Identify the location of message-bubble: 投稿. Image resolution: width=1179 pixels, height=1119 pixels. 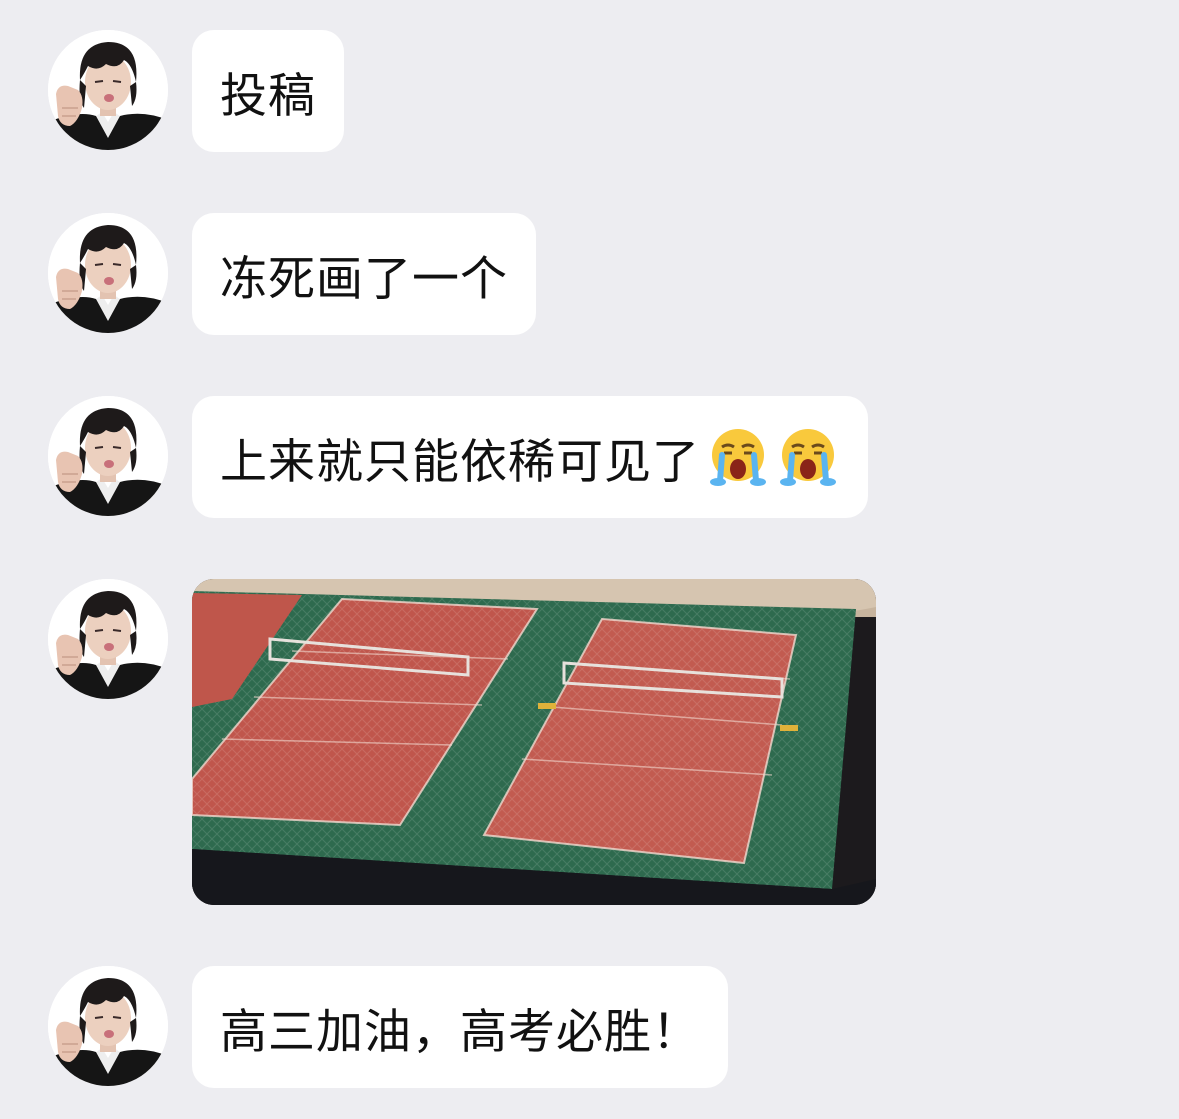
(268, 91).